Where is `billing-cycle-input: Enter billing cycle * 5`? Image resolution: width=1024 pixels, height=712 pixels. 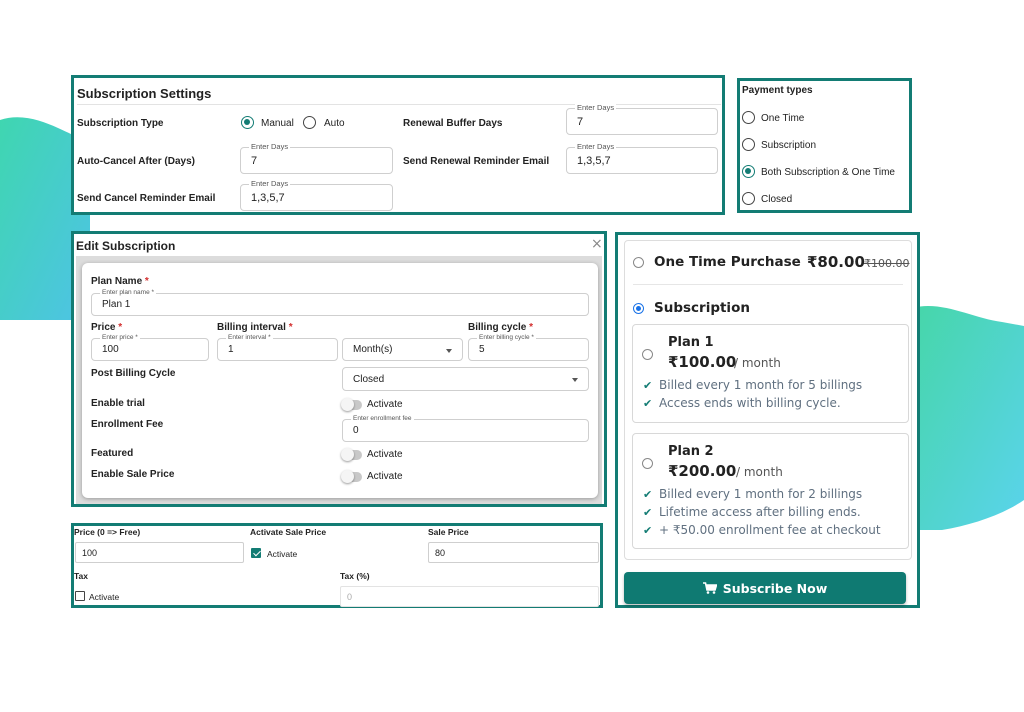
billing-cycle-input: Enter billing cycle * 5 is located at coordinates (528, 347).